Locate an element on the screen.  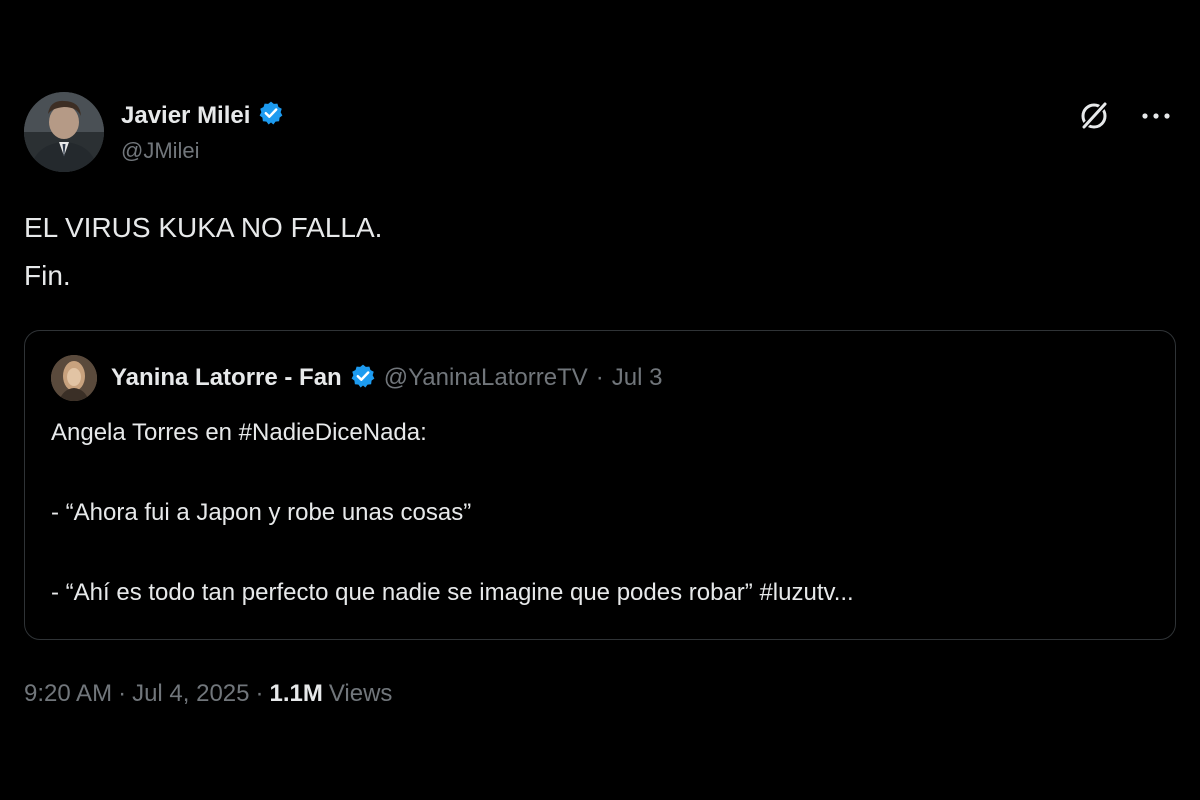
grok-icon is located at coordinates (1094, 116).